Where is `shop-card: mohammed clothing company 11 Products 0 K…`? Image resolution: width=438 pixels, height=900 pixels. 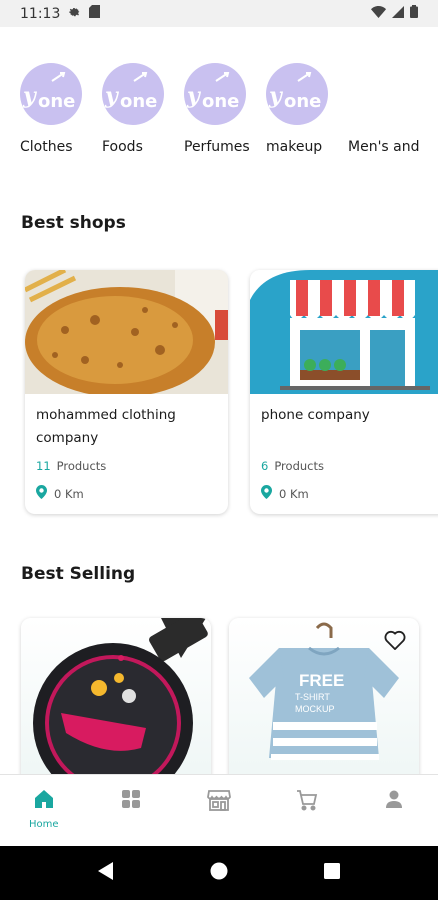 shop-card: mohammed clothing company 11 Products 0 K… is located at coordinates (126, 392).